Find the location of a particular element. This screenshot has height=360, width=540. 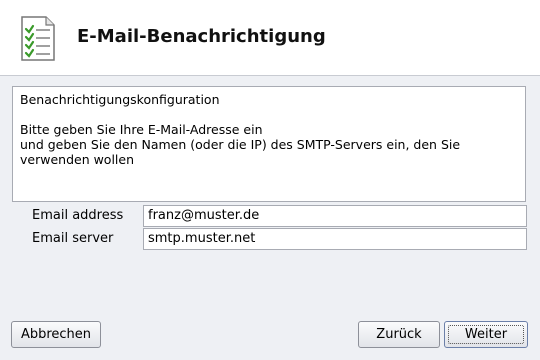

back-button-label: Zurück is located at coordinates (399, 334).